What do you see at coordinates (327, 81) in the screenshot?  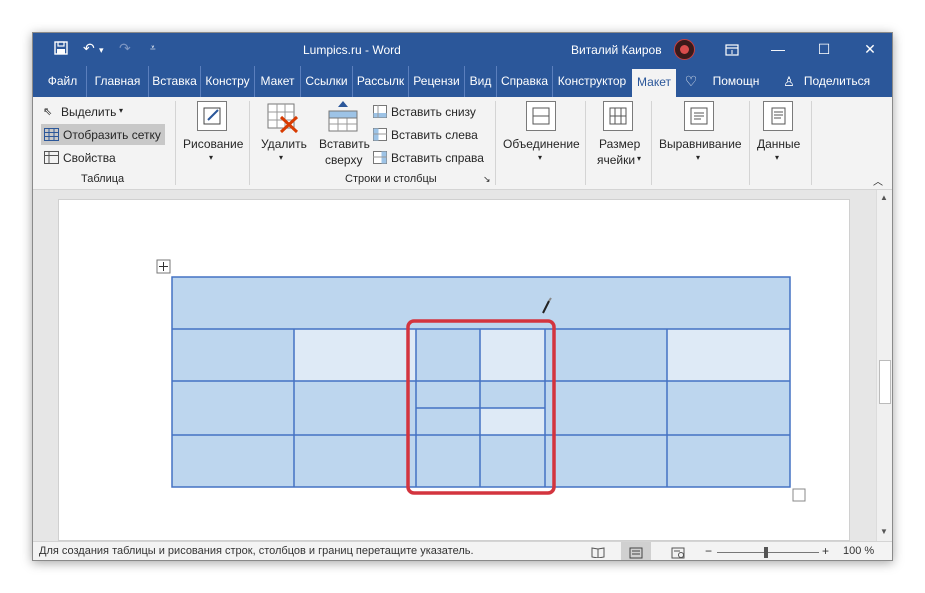 I see `tab-references: Ссылки` at bounding box center [327, 81].